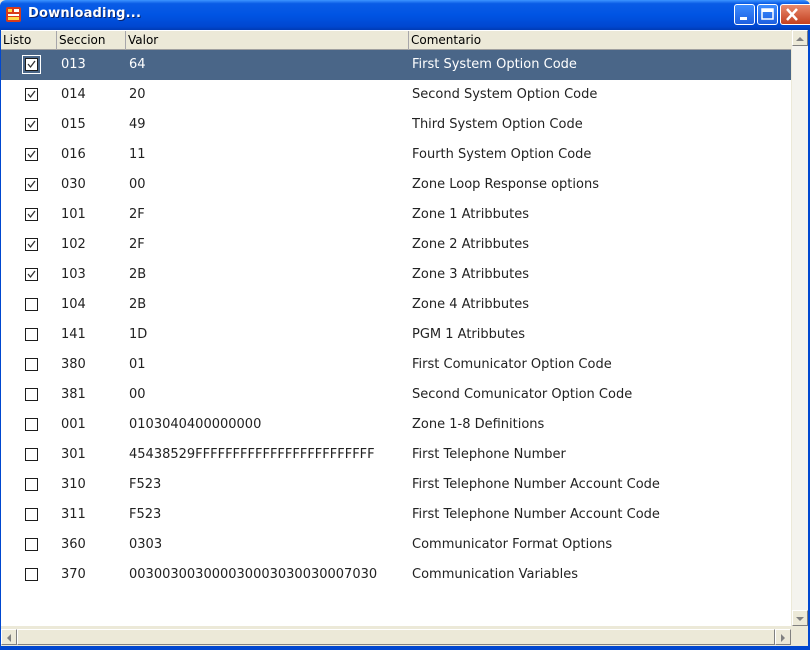  I want to click on table-row: 381 00 Second Comunicator Option Code, so click(396, 395).